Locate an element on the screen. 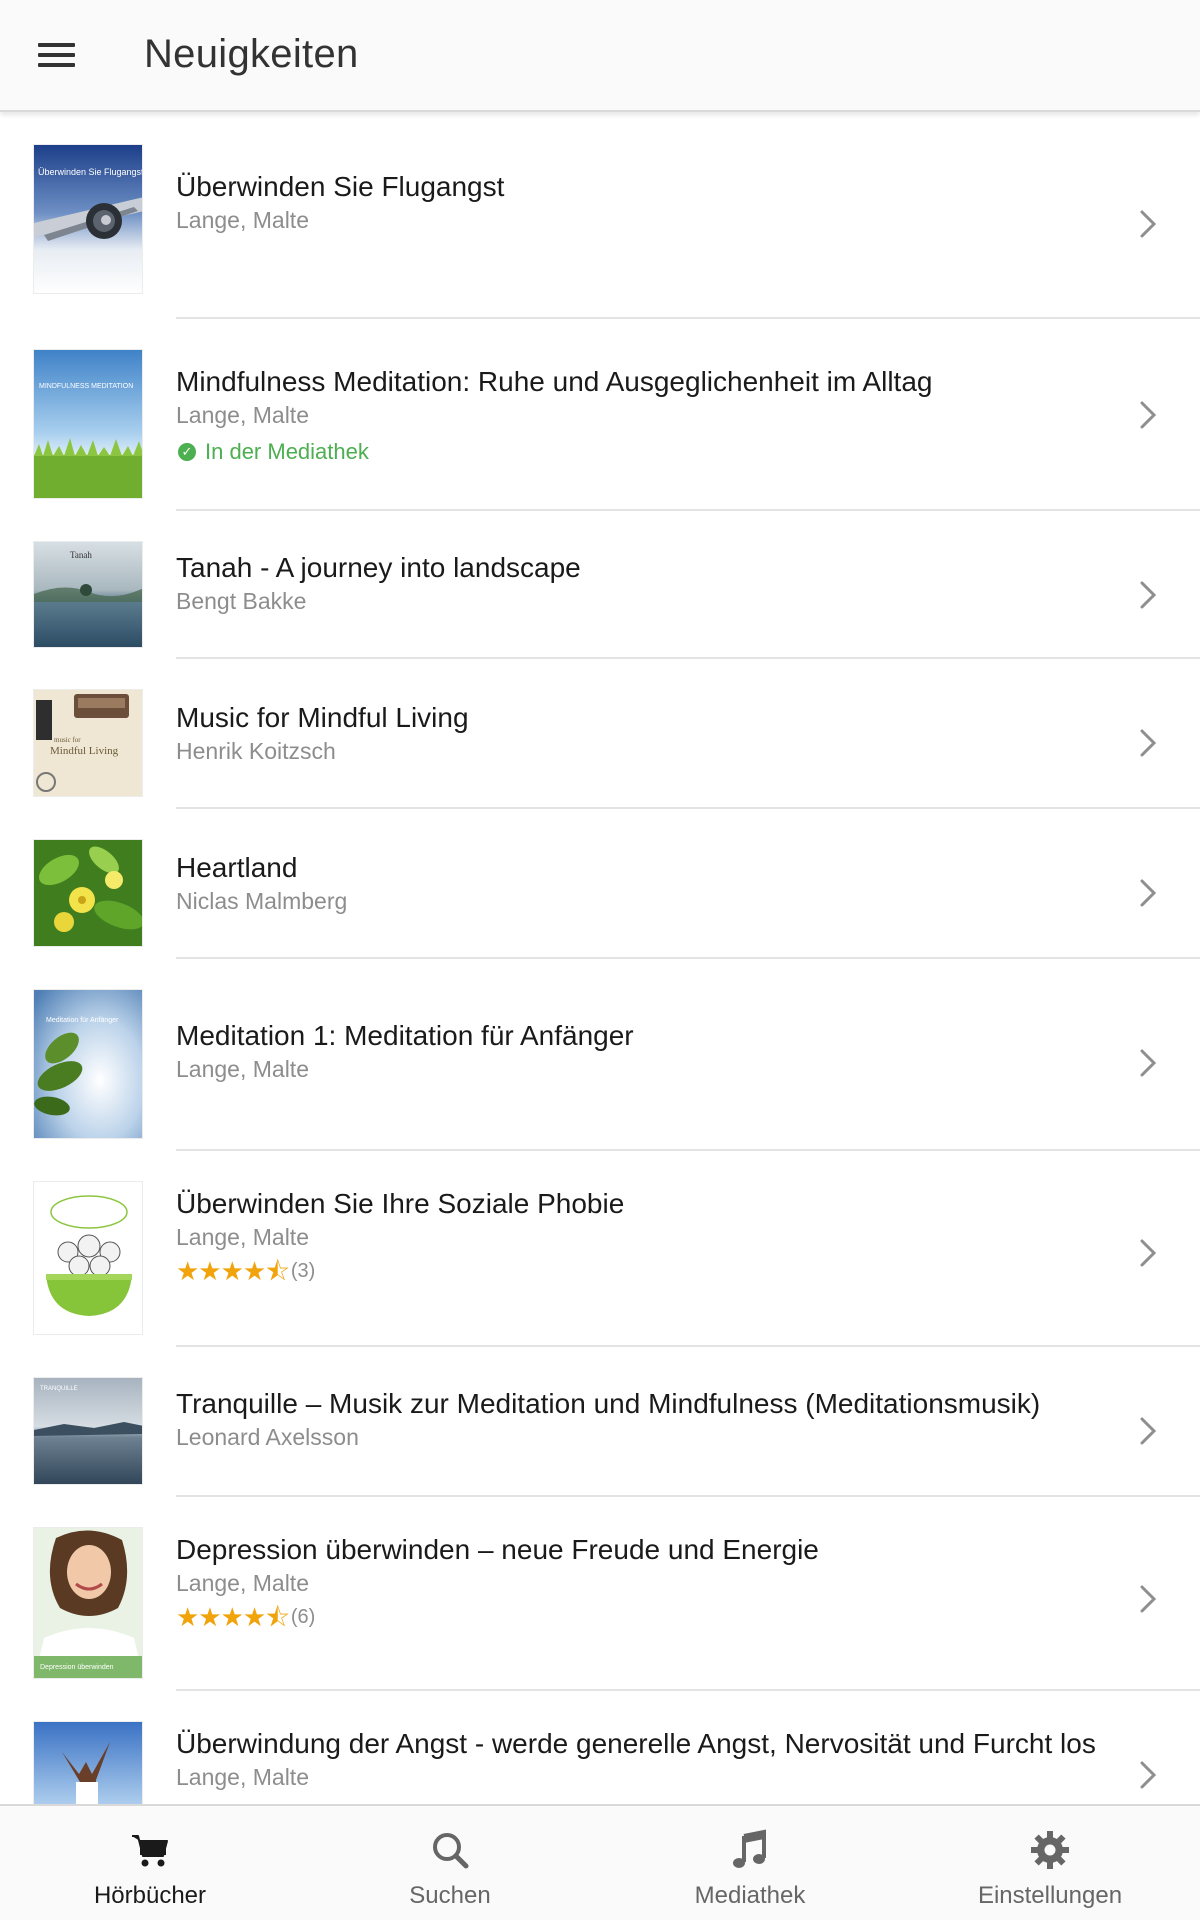 The height and width of the screenshot is (1920, 1200). item-author: Henrik Koitzsch is located at coordinates (256, 751).